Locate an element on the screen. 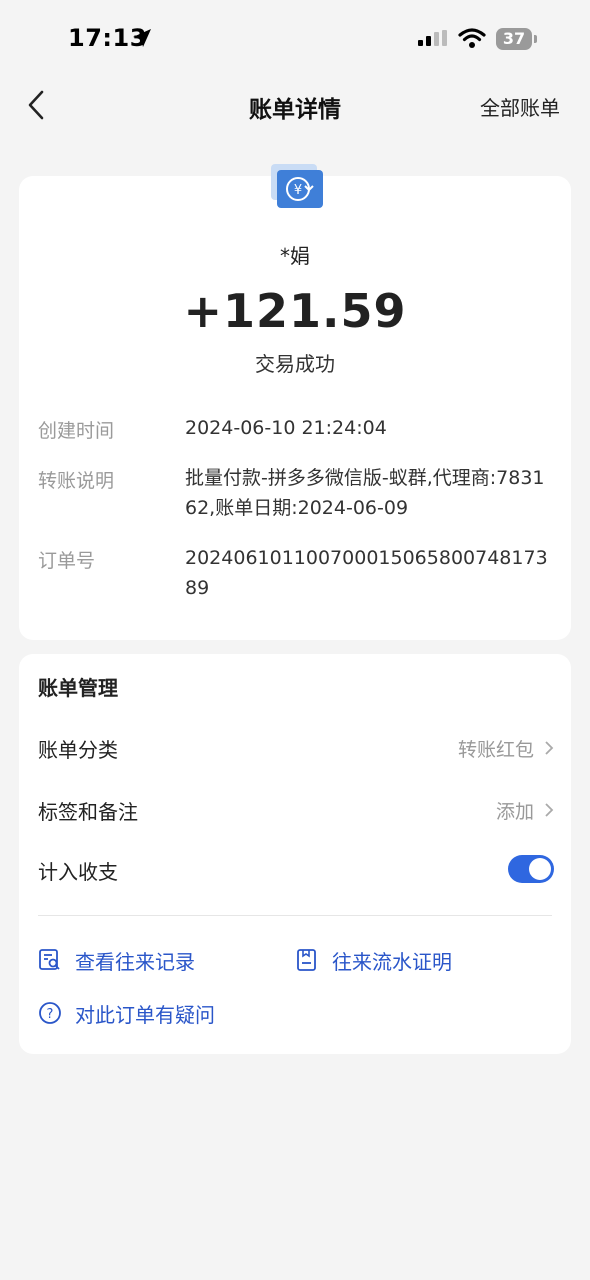  bill-category-value: 转账红包 is located at coordinates (495, 750).